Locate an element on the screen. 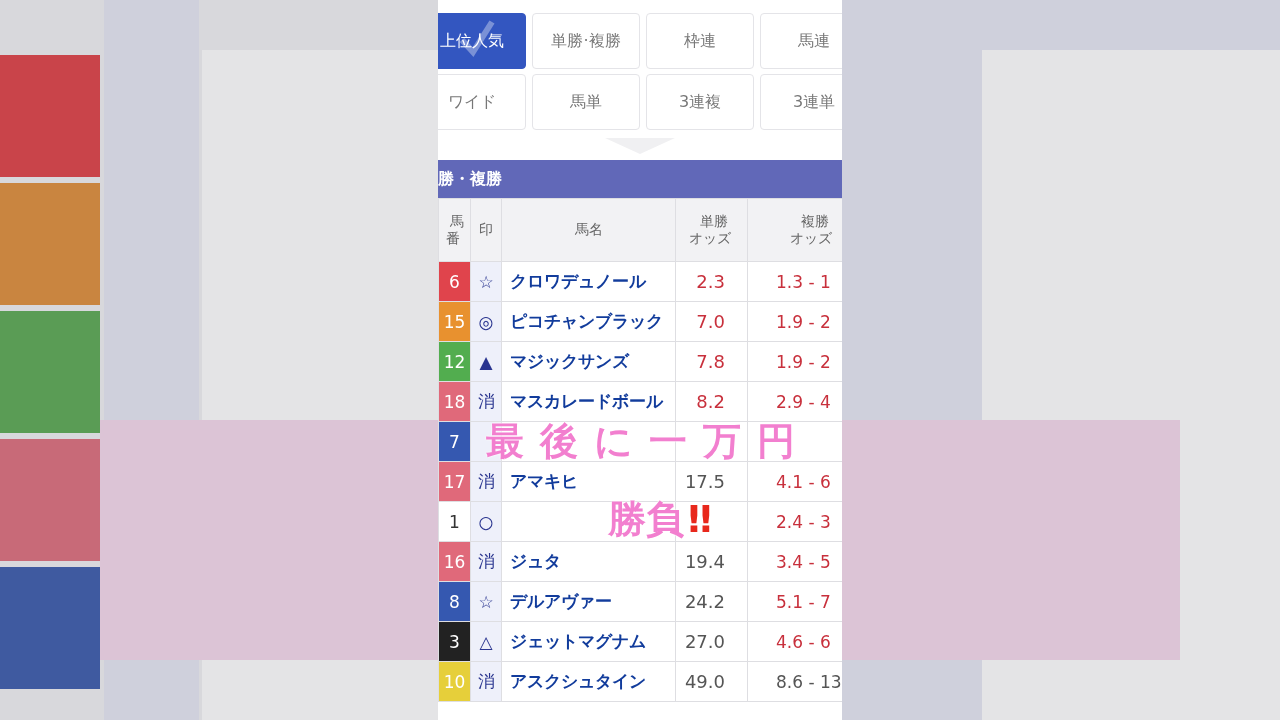  horse-number-cell: 8 is located at coordinates (454, 601).